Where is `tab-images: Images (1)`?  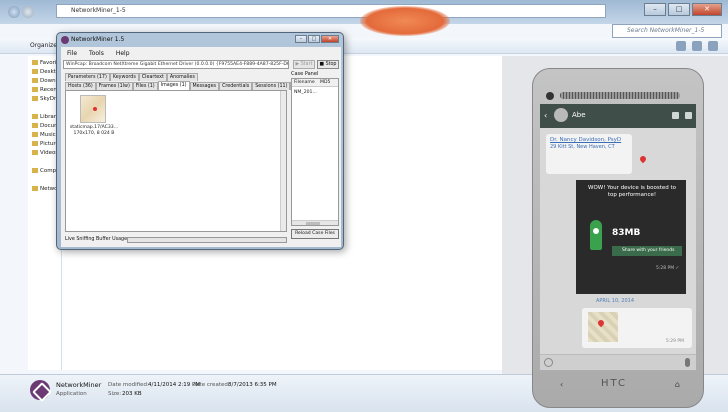
tab-images: Images (1) is located at coordinates (173, 85).